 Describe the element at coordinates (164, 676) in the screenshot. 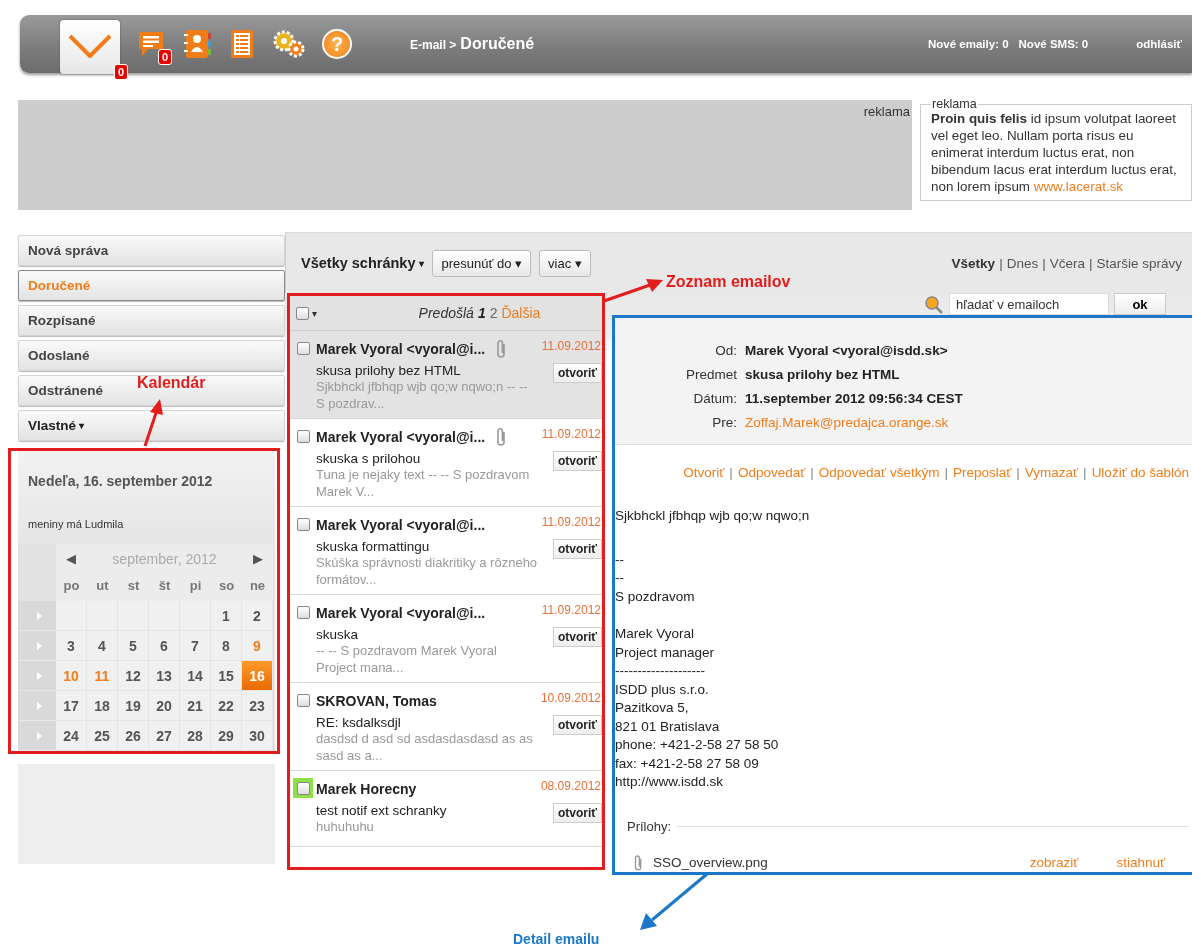

I see `calendar-day: 13` at that location.